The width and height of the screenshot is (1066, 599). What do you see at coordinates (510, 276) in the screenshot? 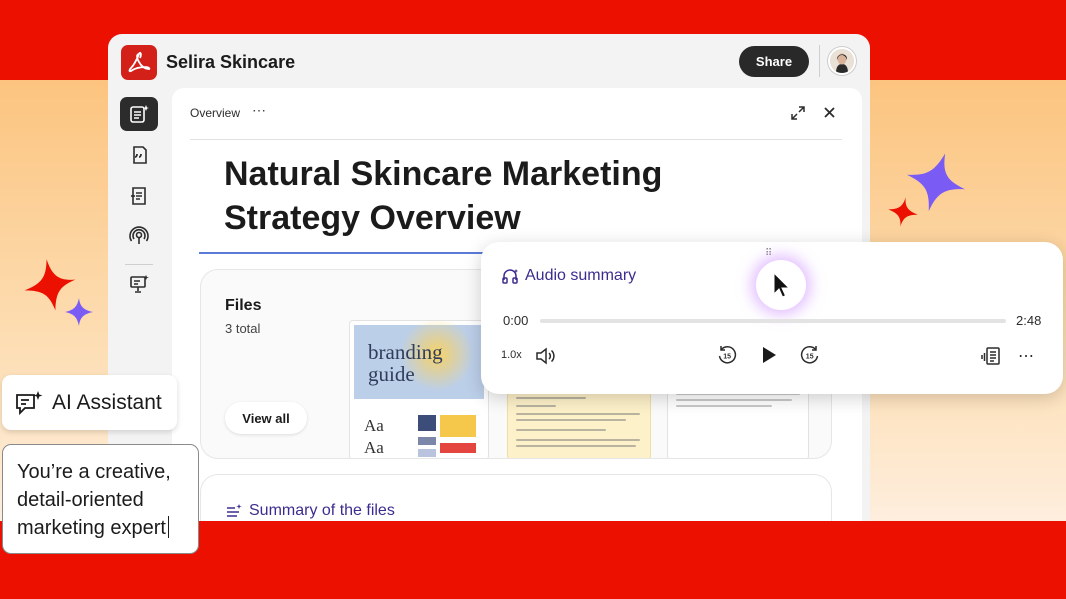
I see `headphones-icon` at bounding box center [510, 276].